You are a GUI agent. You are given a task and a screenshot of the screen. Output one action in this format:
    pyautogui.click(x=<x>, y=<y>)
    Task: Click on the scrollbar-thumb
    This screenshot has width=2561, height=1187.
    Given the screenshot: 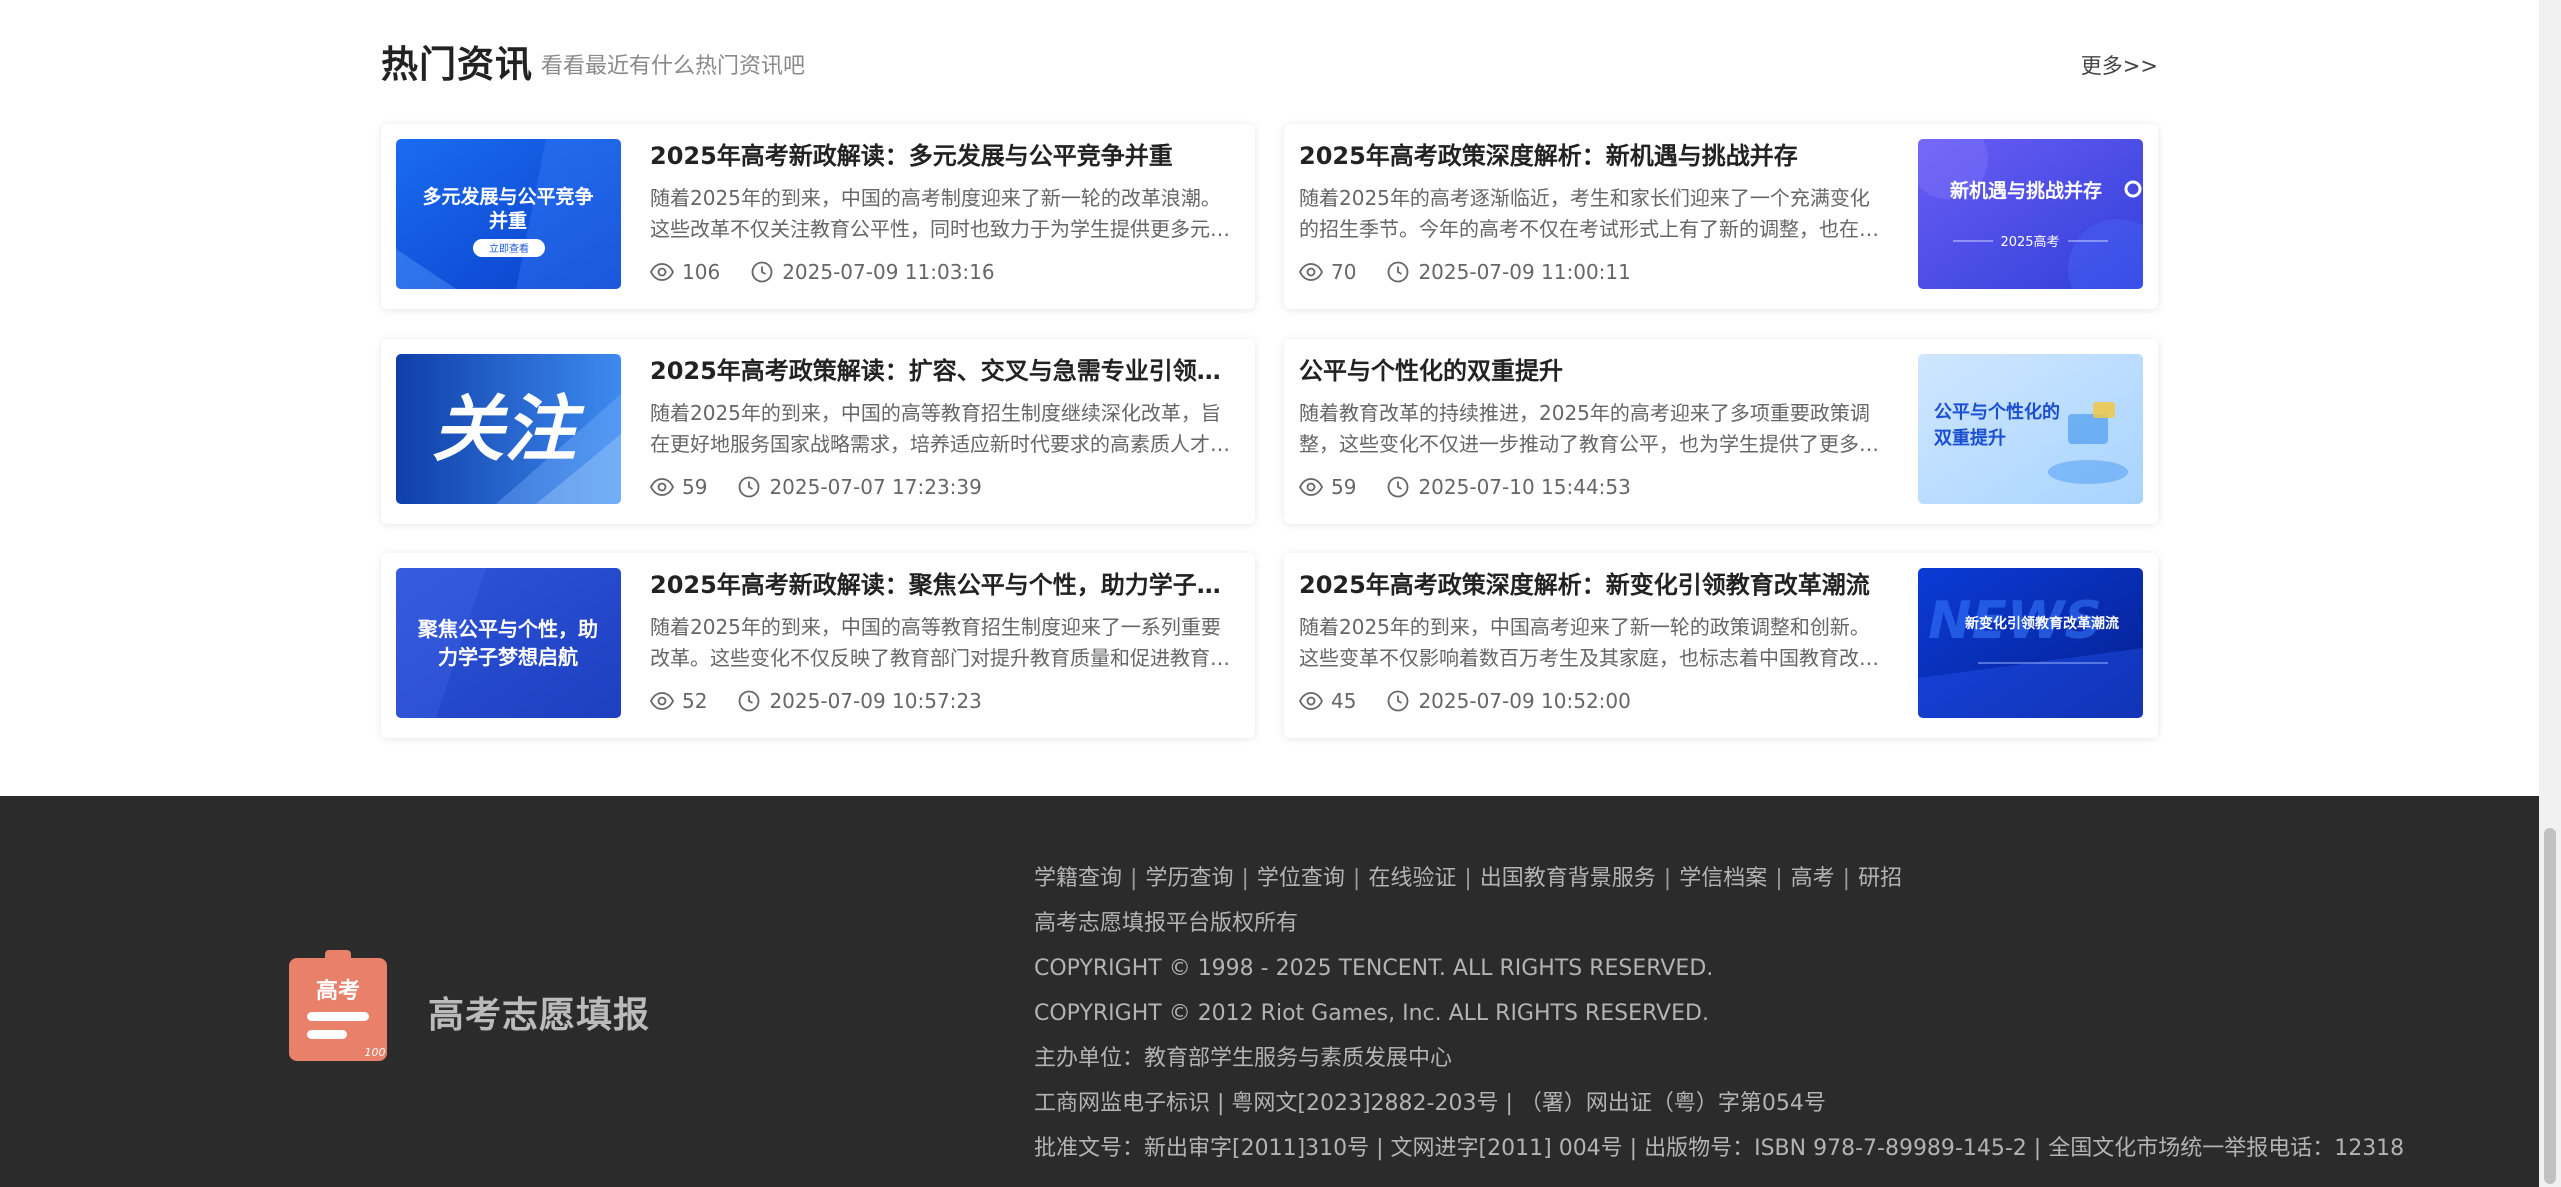 What is the action you would take?
    pyautogui.click(x=2550, y=1006)
    